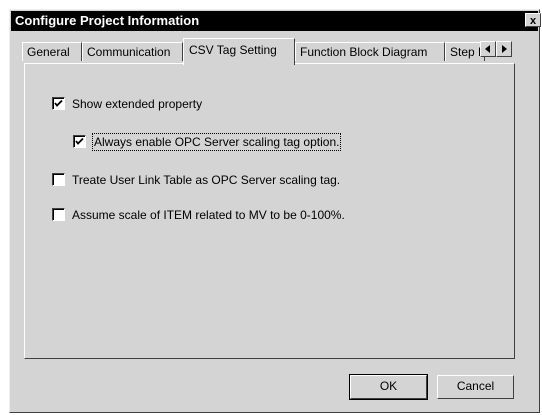 The image size is (542, 415). What do you see at coordinates (388, 387) in the screenshot?
I see `ok-button: OK` at bounding box center [388, 387].